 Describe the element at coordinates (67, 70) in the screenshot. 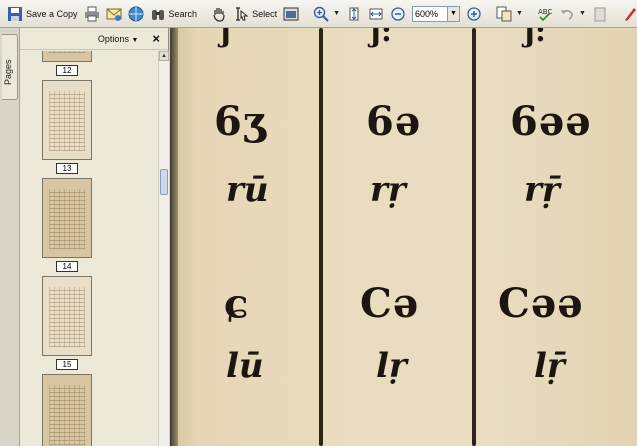

I see `page-number-label-12: 12` at that location.